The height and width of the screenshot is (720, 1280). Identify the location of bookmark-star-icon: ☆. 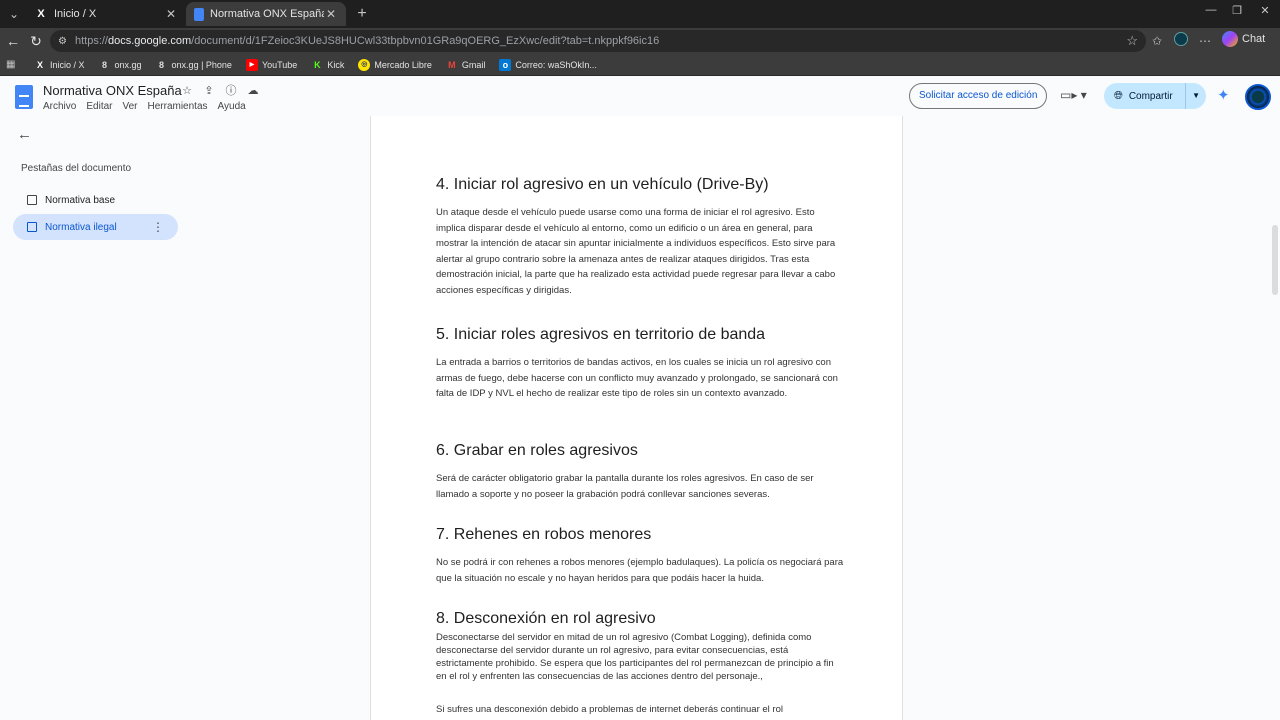
(1132, 41).